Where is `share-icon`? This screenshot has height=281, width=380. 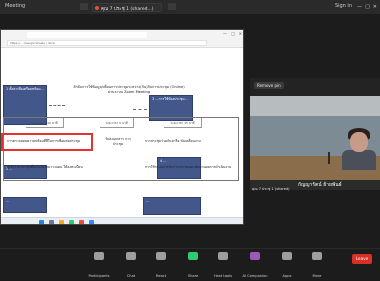 share-icon is located at coordinates (193, 256).